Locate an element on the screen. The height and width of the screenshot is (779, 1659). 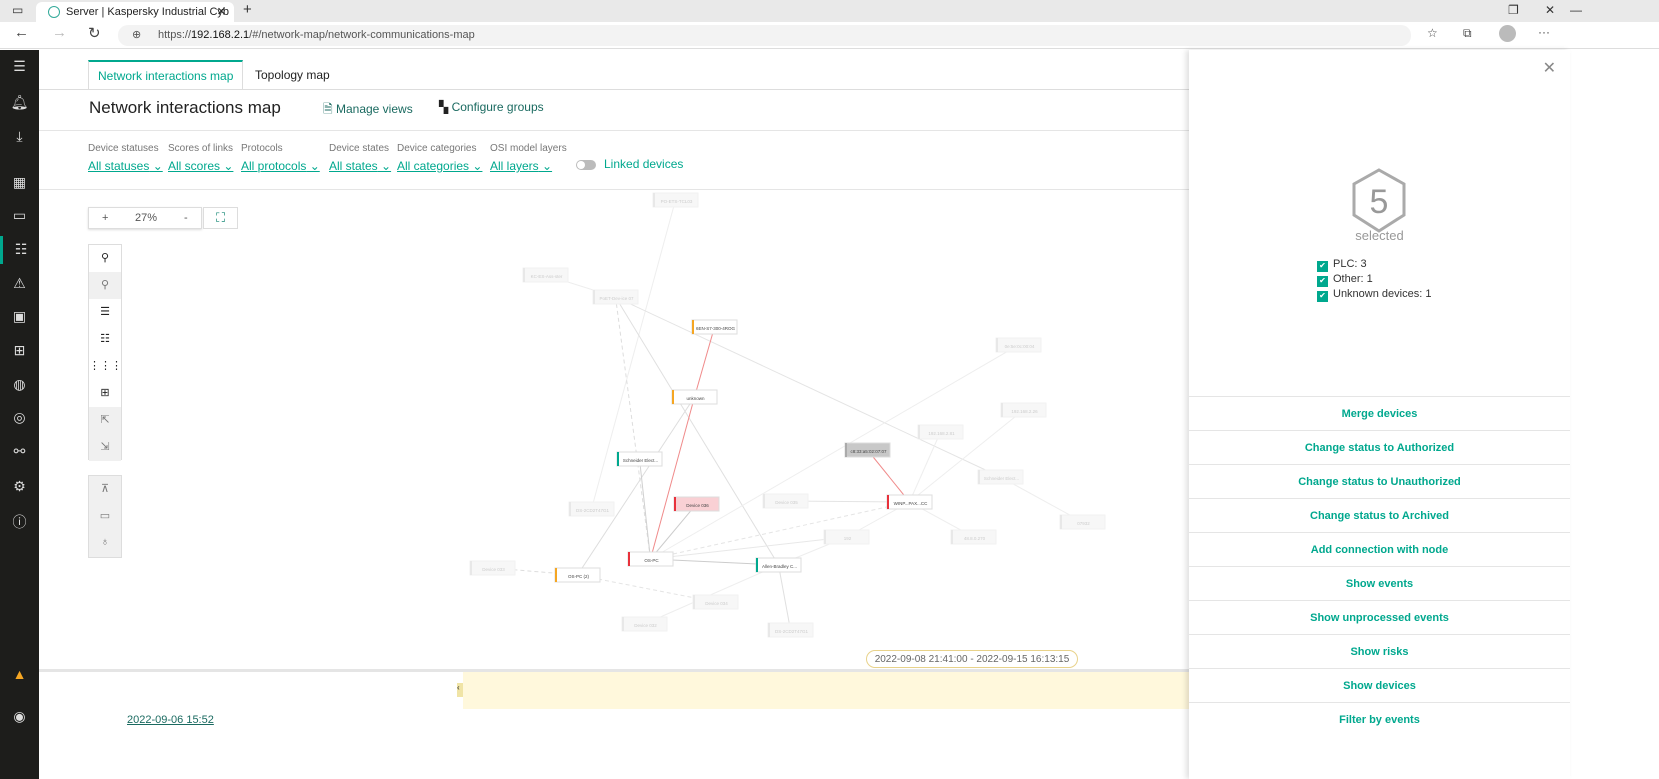
map-node: KC-ES-Ass-ster is located at coordinates (545, 275).